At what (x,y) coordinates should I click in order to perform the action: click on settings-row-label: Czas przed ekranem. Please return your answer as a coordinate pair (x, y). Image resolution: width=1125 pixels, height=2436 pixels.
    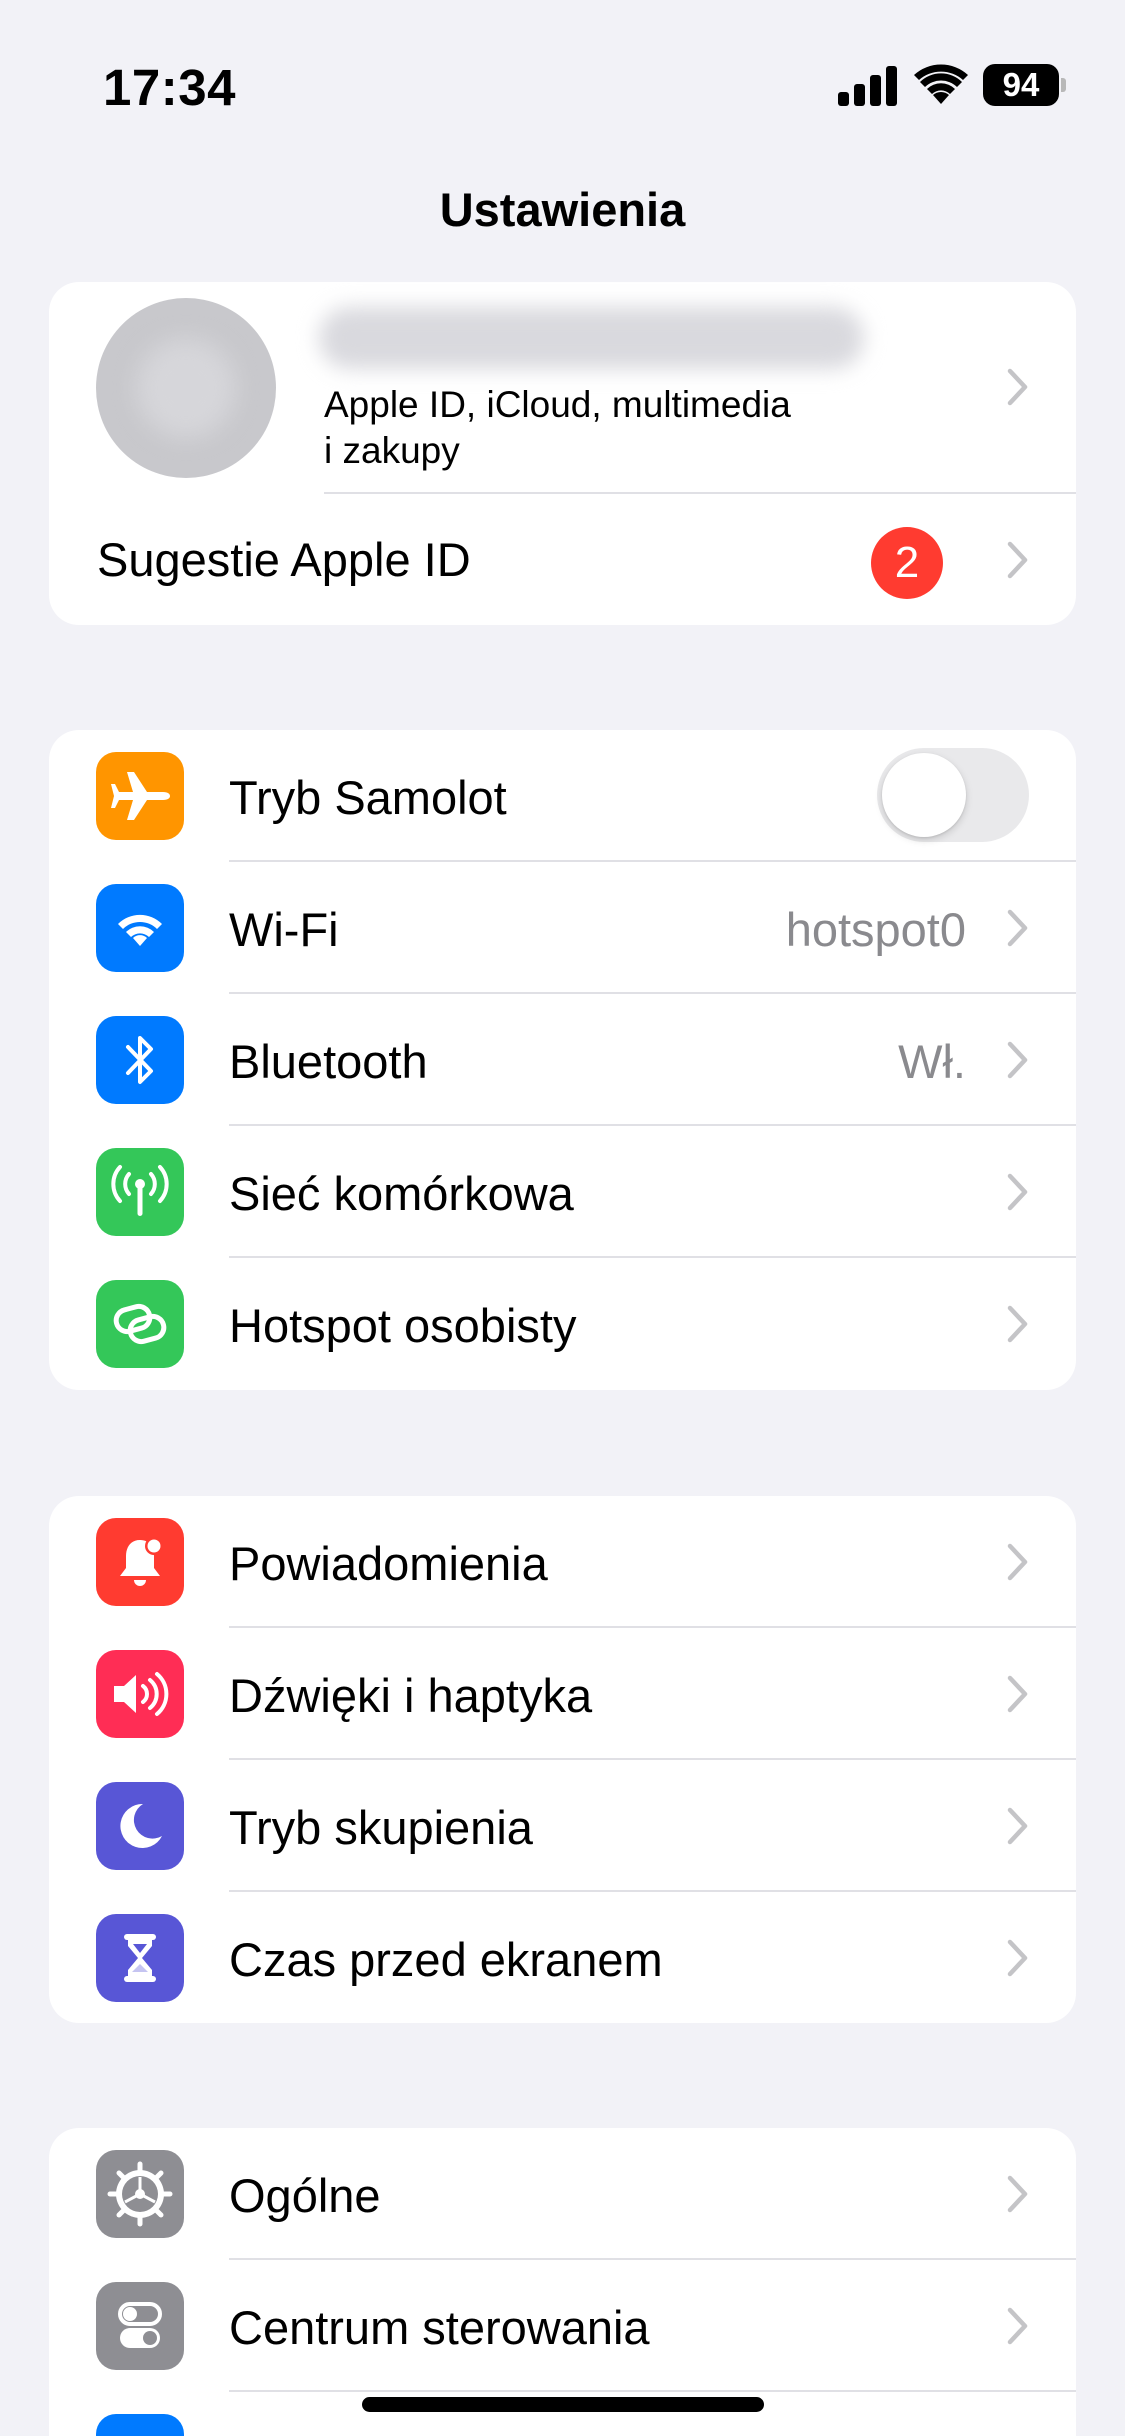
    Looking at the image, I should click on (446, 1959).